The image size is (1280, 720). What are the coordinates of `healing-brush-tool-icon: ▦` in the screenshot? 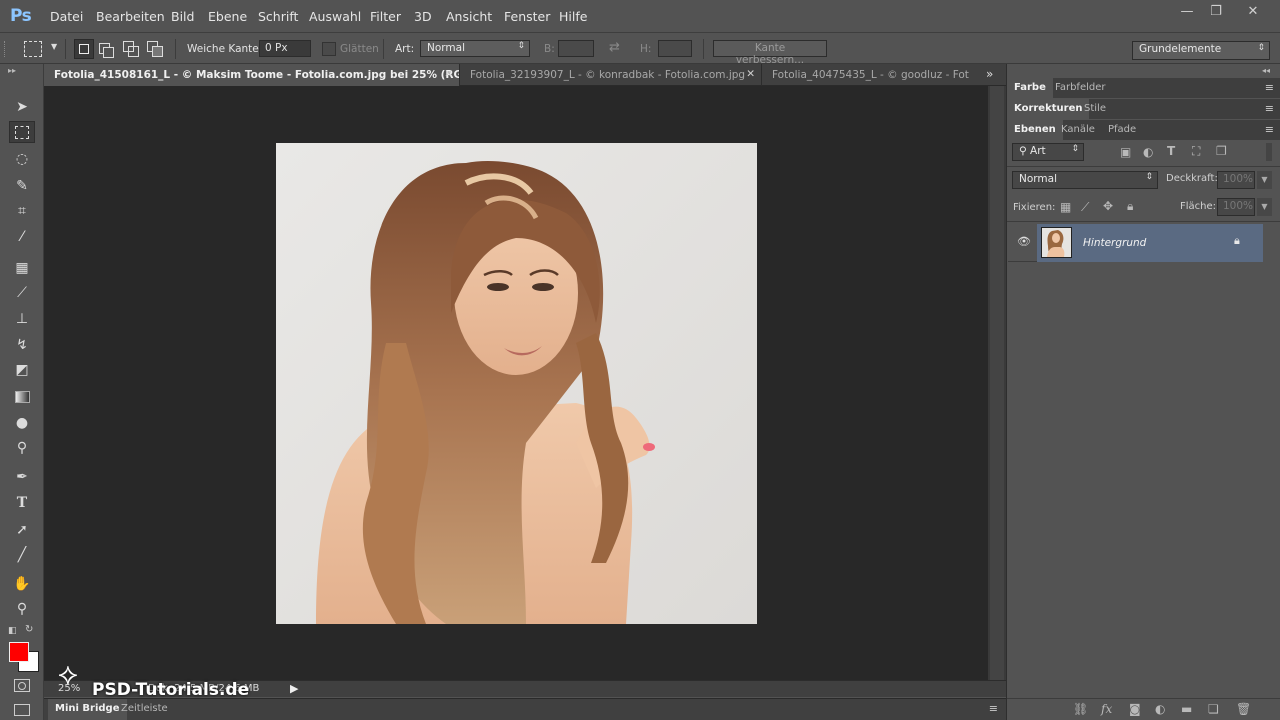 It's located at (22, 268).